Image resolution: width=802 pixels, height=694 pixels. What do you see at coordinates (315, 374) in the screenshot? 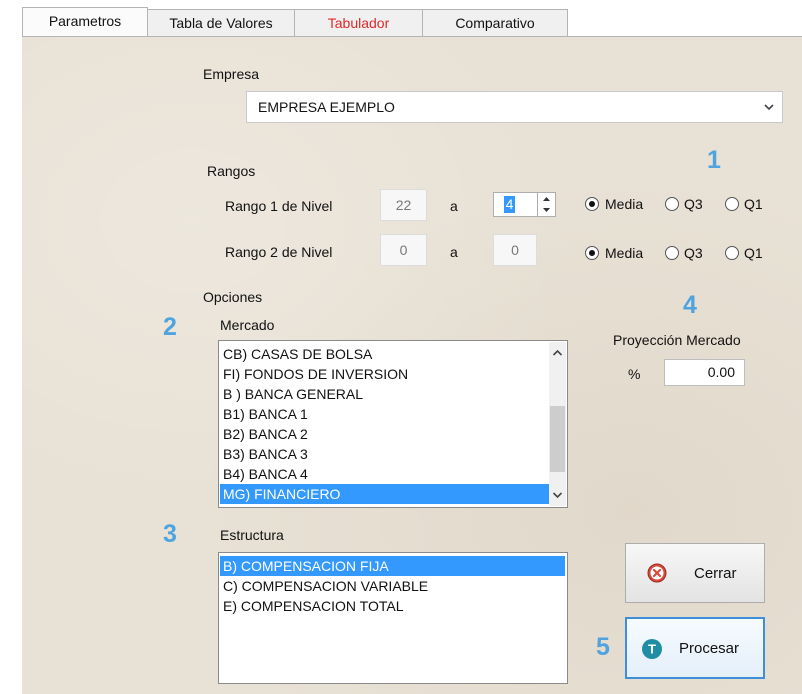
I see `list-item: FI) FONDOS DE INVERSION` at bounding box center [315, 374].